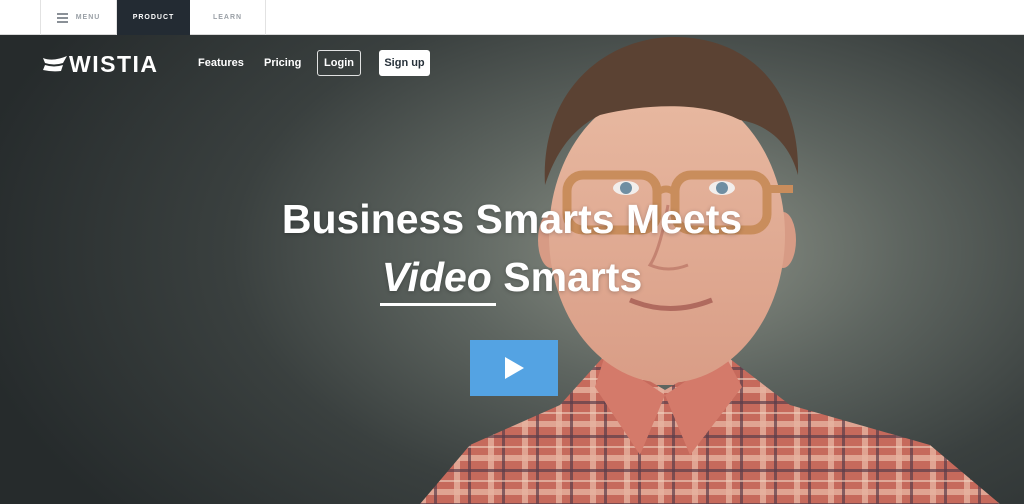 The width and height of the screenshot is (1024, 504). I want to click on play-video-button, so click(514, 368).